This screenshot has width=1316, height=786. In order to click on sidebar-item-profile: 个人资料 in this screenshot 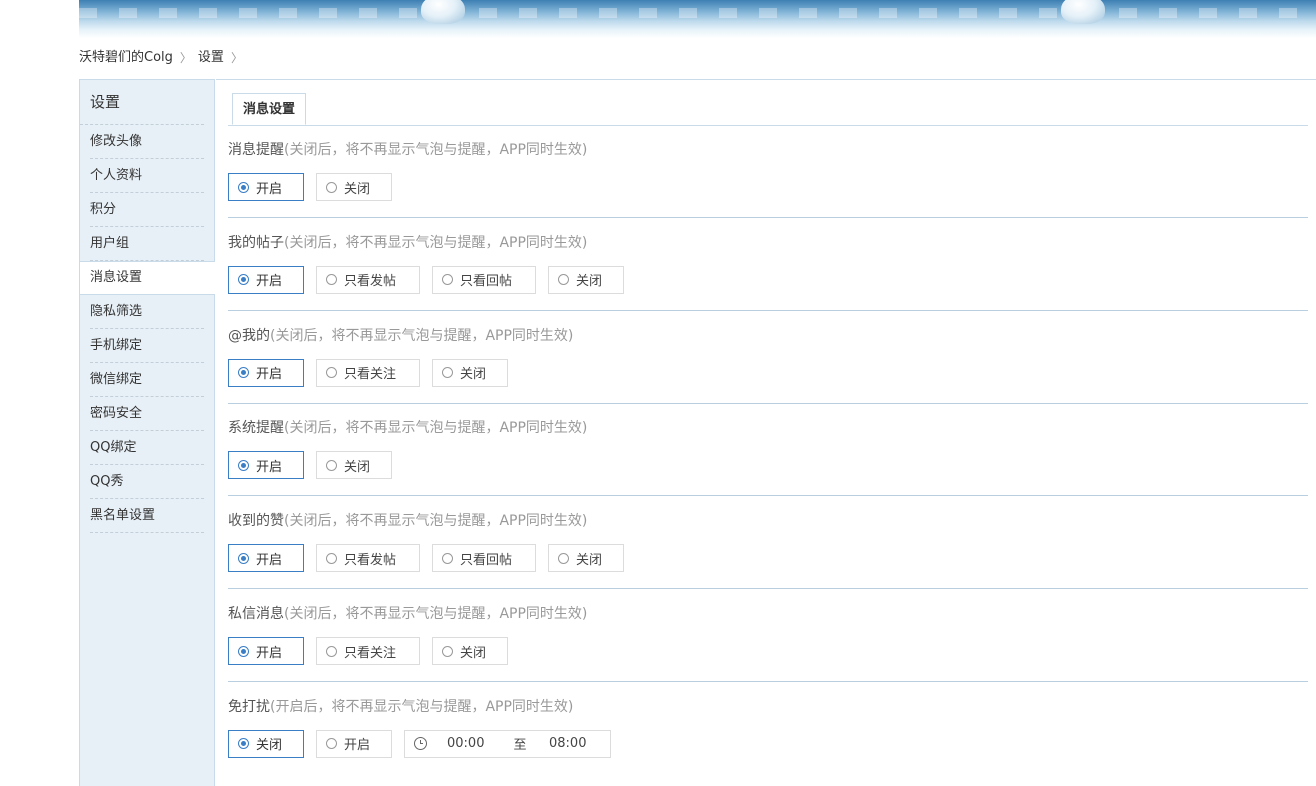, I will do `click(147, 176)`.